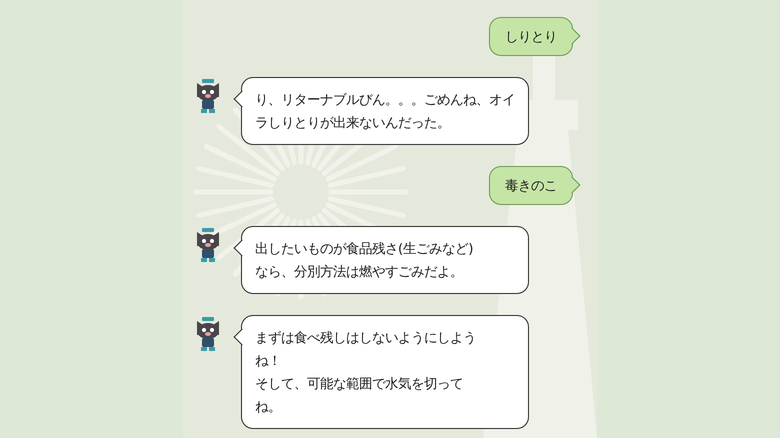 This screenshot has height=438, width=780. What do you see at coordinates (535, 36) in the screenshot?
I see `sent-message-bubble: しりとり` at bounding box center [535, 36].